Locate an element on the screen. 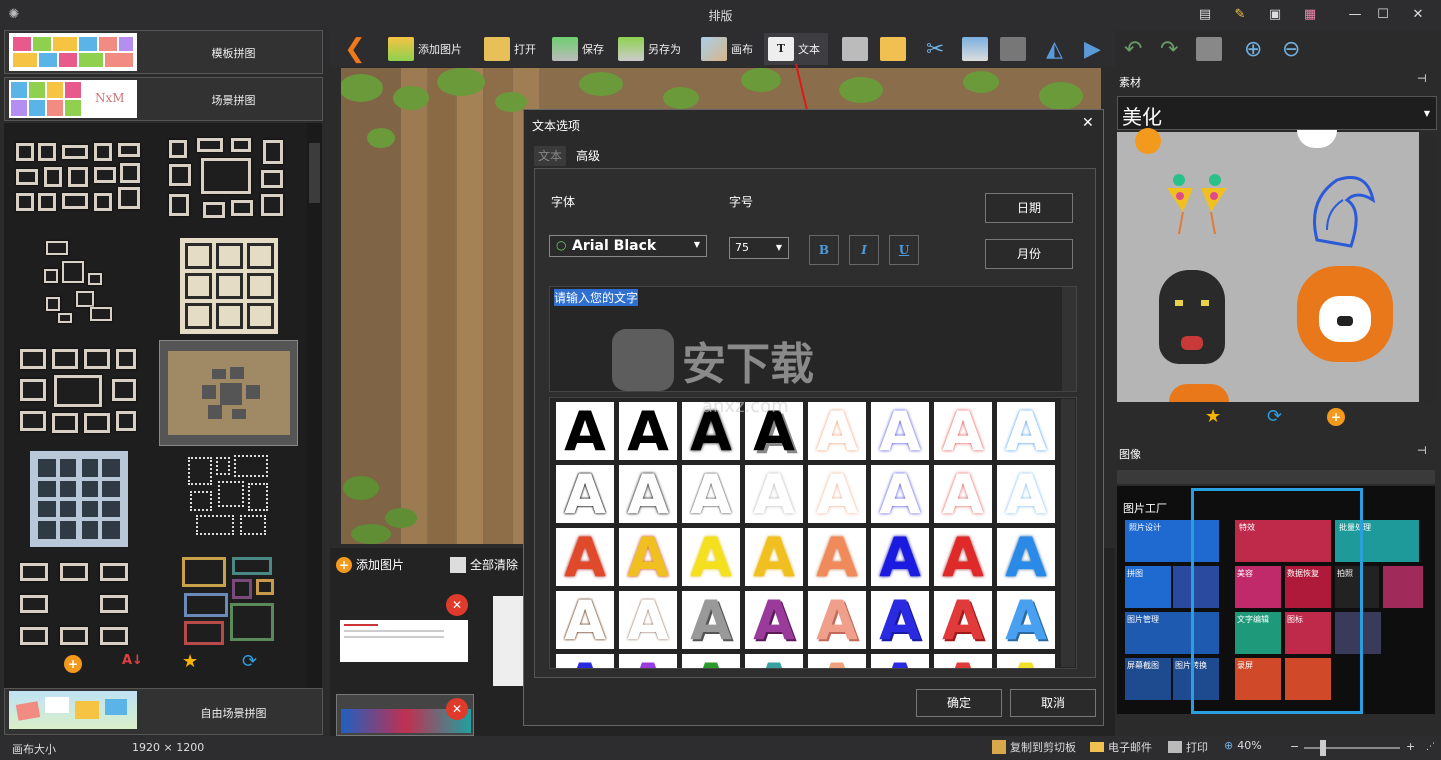 This screenshot has height=760, width=1441. text-scrollbar is located at coordinates (1069, 339).